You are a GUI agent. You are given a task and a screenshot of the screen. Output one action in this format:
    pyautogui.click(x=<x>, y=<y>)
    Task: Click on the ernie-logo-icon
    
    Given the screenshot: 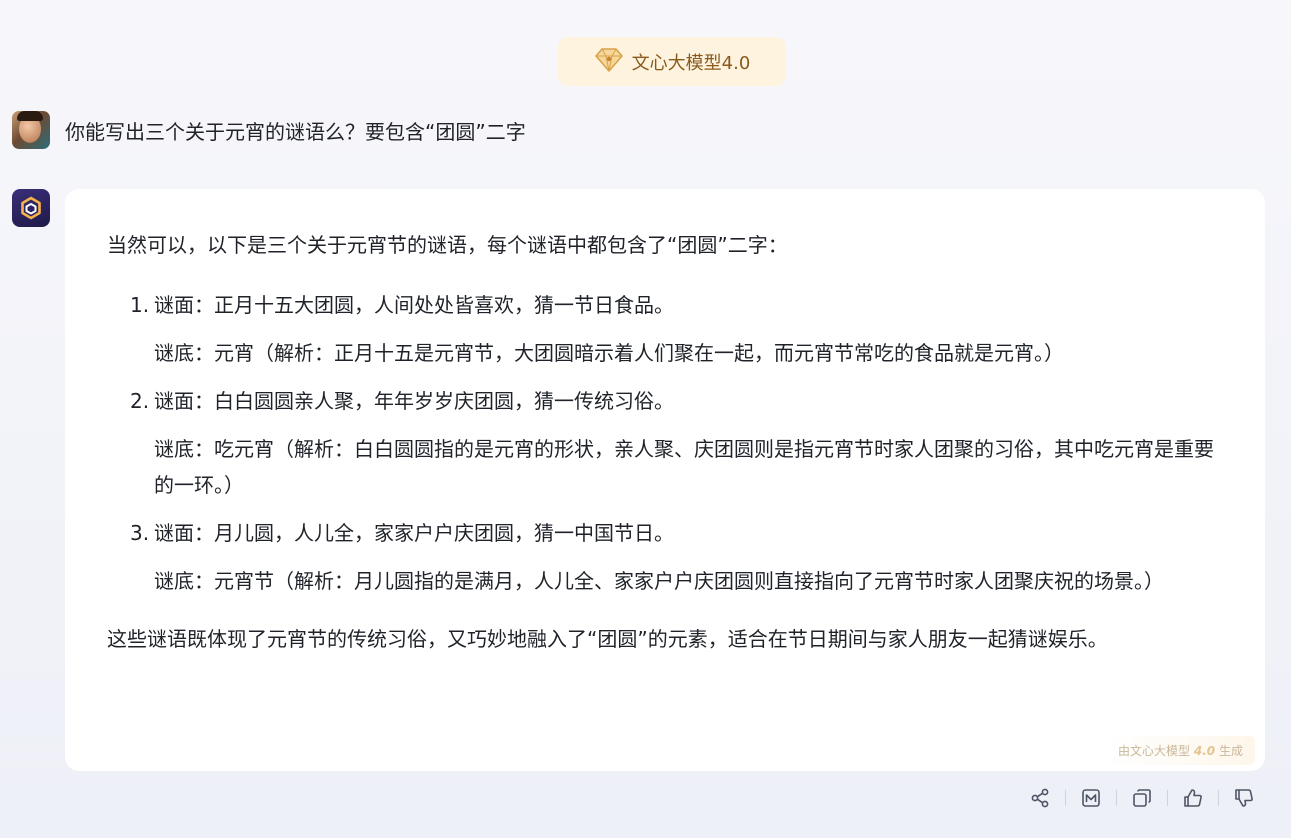 What is the action you would take?
    pyautogui.click(x=31, y=208)
    